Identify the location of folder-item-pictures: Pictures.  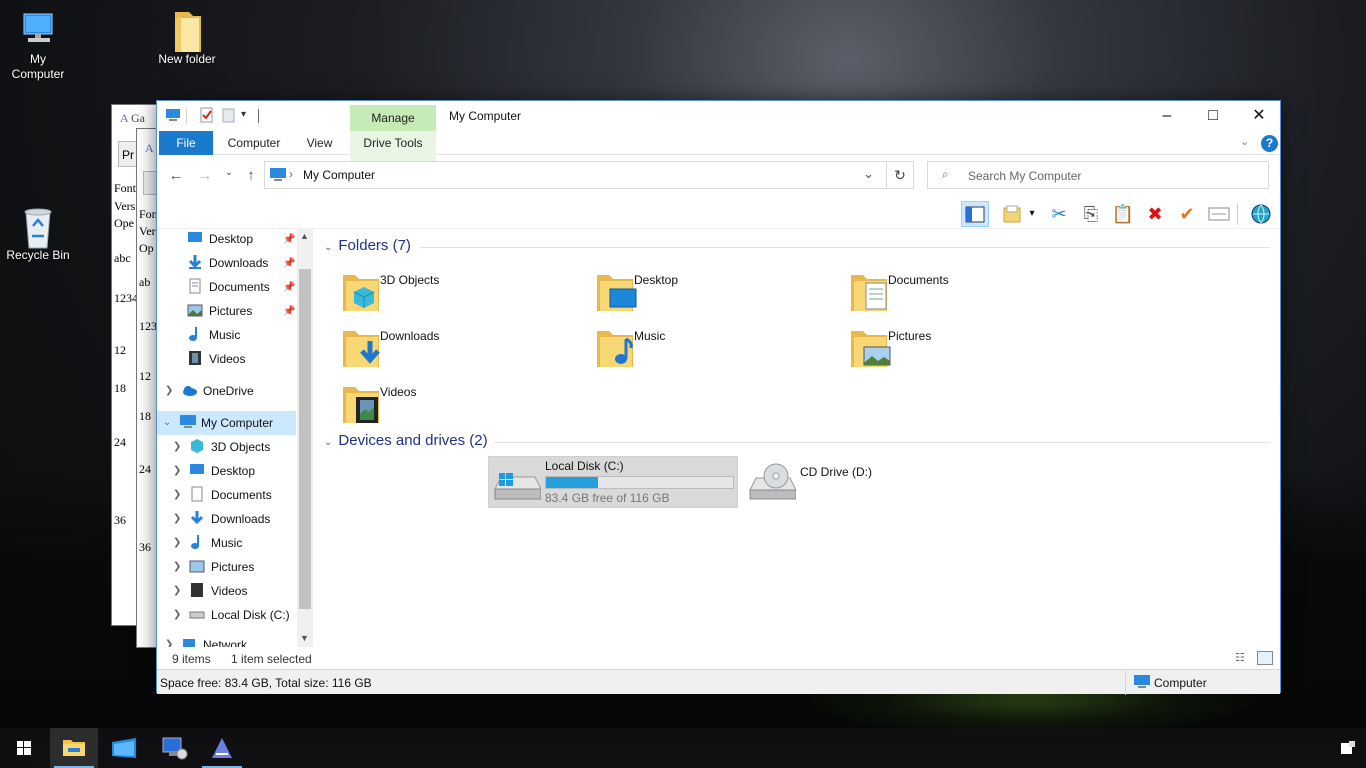
(957, 347).